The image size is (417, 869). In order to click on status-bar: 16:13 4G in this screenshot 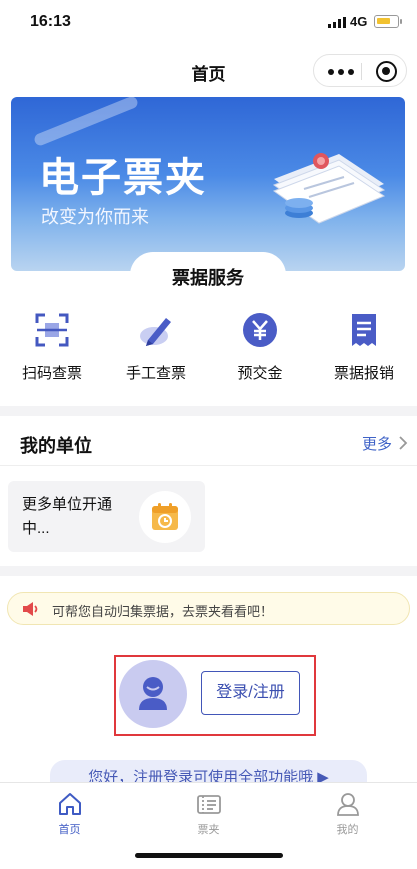, I will do `click(208, 22)`.